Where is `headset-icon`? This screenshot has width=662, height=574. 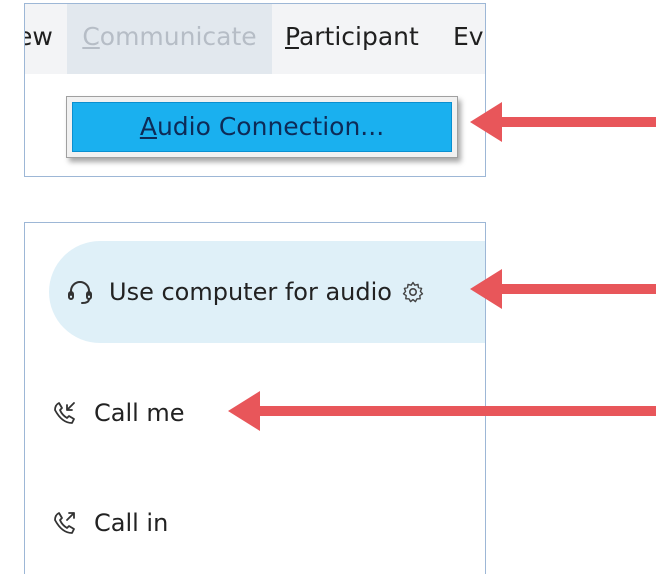
headset-icon is located at coordinates (80, 292).